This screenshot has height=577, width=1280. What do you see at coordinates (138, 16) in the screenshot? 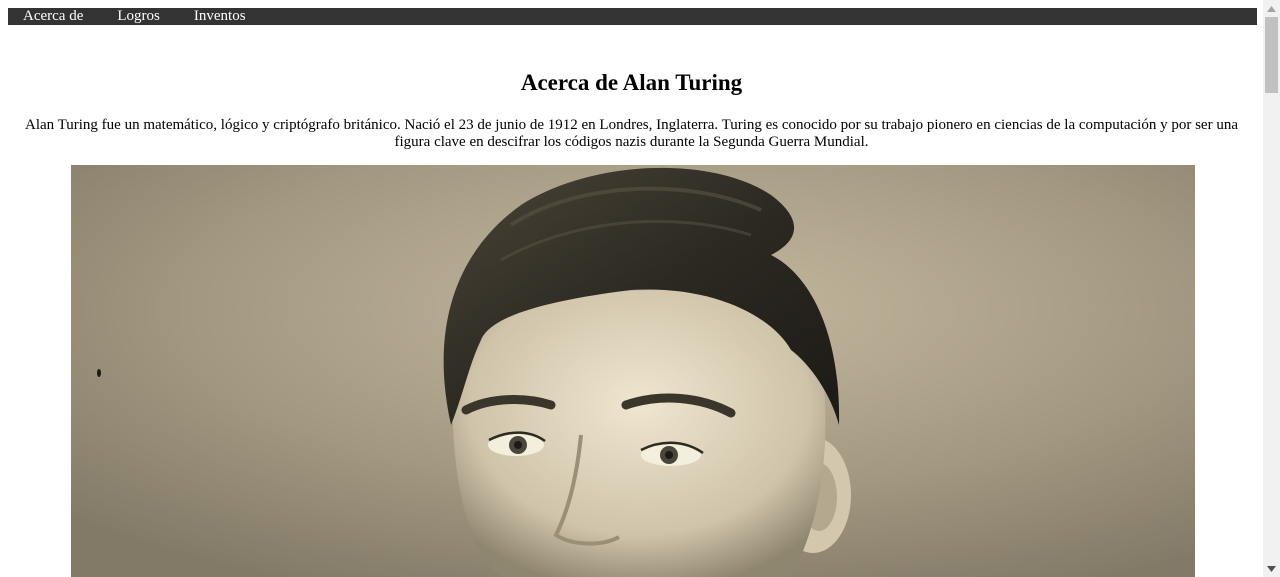
I see `nav-link-logros: Logros` at bounding box center [138, 16].